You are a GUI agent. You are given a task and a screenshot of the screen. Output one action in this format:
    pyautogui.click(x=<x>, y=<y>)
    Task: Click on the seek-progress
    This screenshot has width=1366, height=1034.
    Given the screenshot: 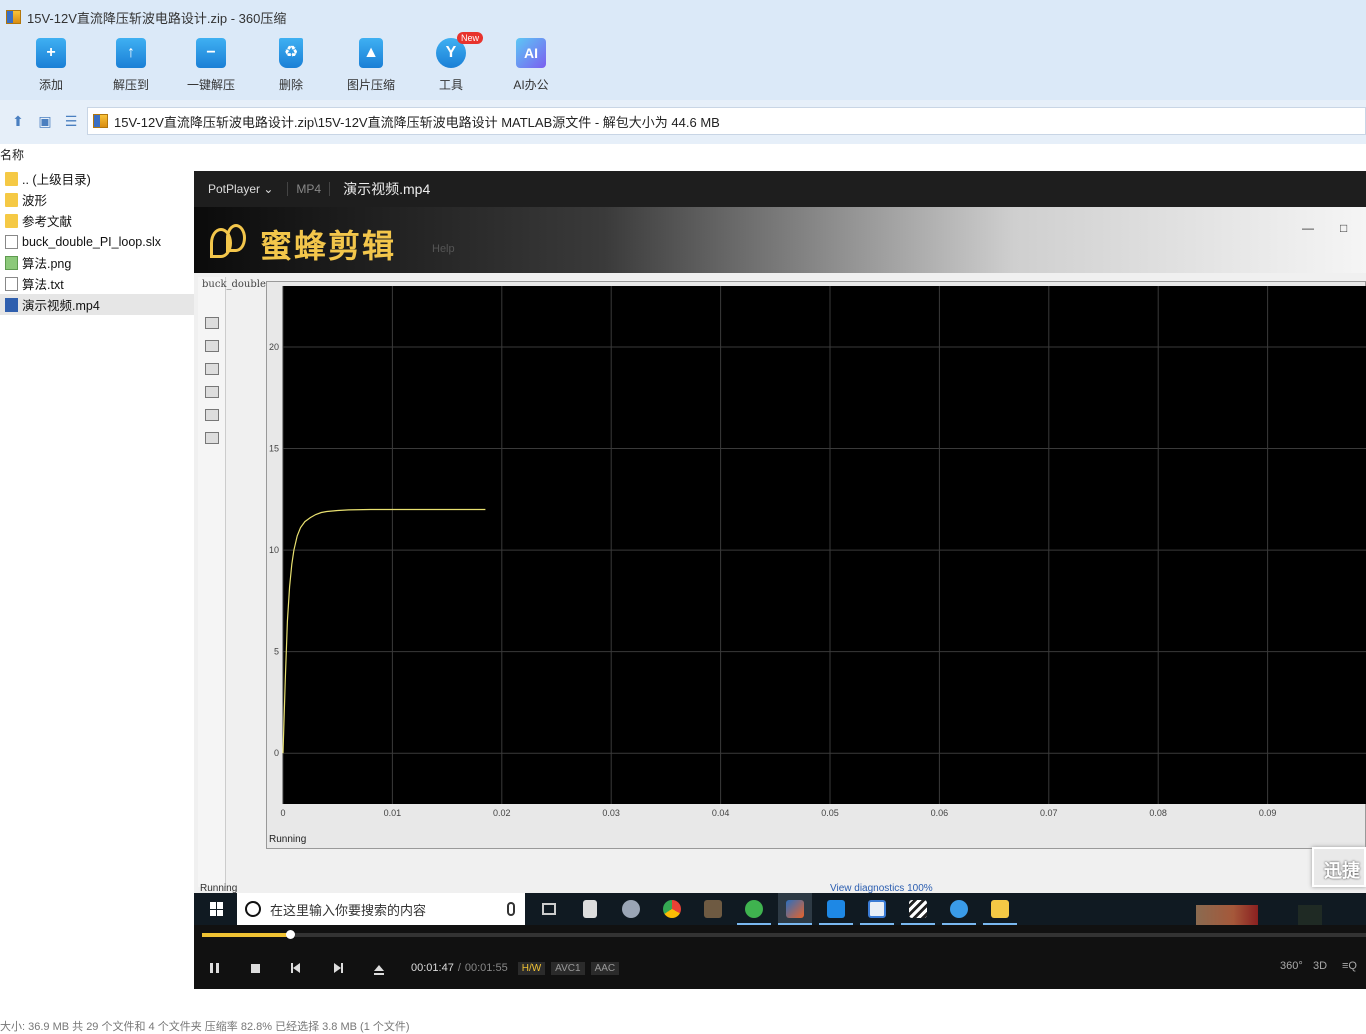 What is the action you would take?
    pyautogui.click(x=246, y=935)
    